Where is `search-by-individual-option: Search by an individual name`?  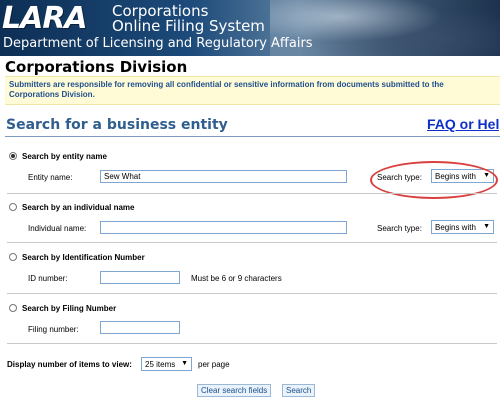 search-by-individual-option: Search by an individual name is located at coordinates (71, 207).